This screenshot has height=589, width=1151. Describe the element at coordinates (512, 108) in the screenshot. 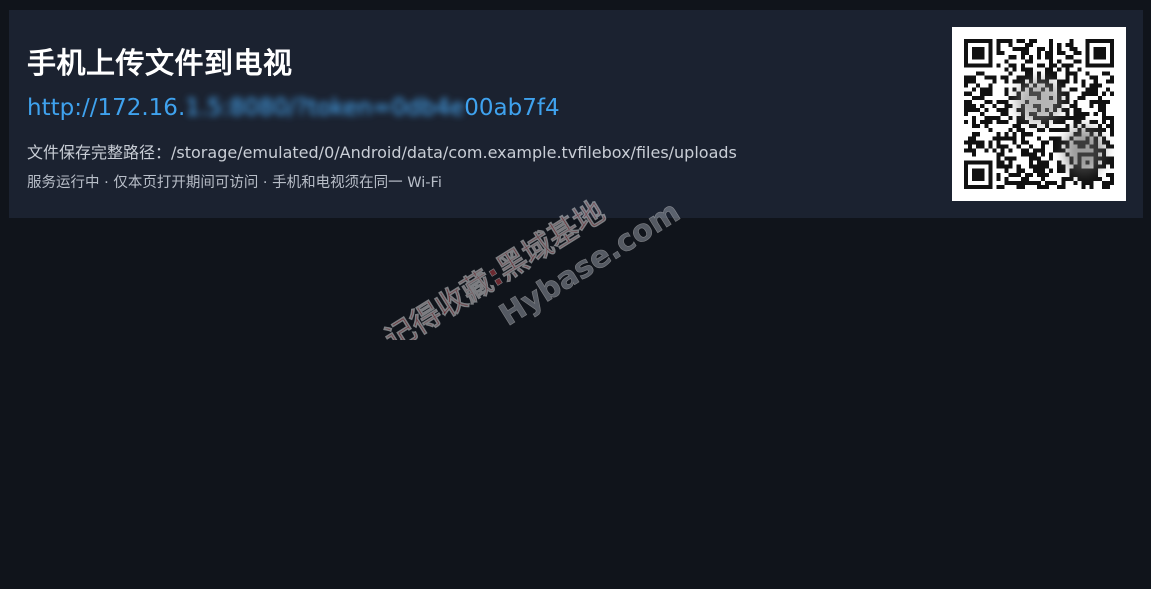

I see `upload-url-suffix: 00ab7f4` at that location.